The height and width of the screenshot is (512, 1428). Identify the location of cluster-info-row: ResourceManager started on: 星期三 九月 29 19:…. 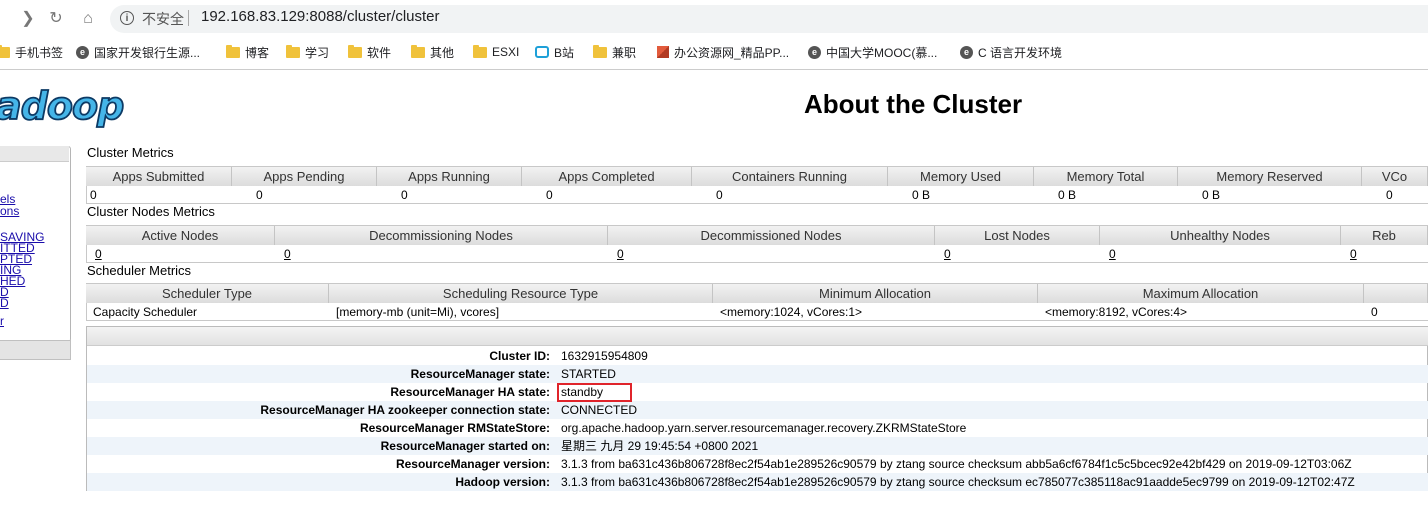
(757, 446).